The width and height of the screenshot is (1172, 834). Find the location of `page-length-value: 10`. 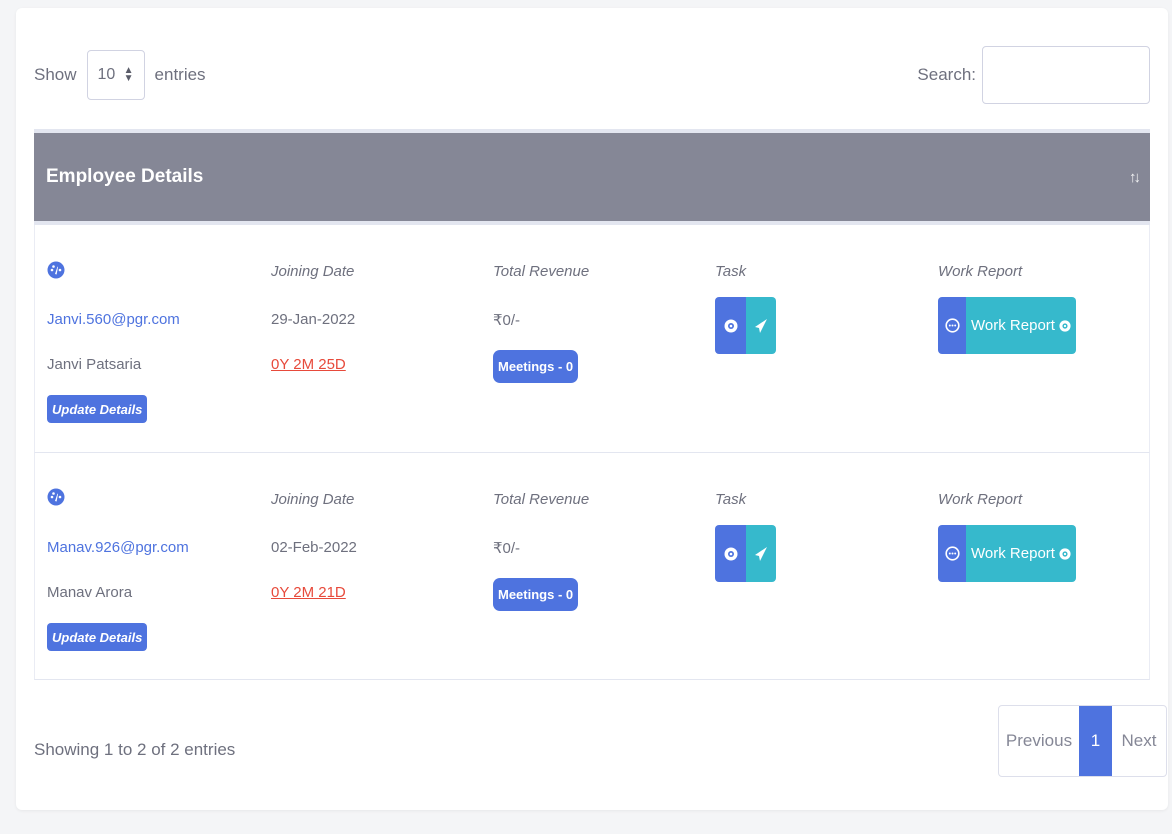

page-length-value: 10 is located at coordinates (106, 74).